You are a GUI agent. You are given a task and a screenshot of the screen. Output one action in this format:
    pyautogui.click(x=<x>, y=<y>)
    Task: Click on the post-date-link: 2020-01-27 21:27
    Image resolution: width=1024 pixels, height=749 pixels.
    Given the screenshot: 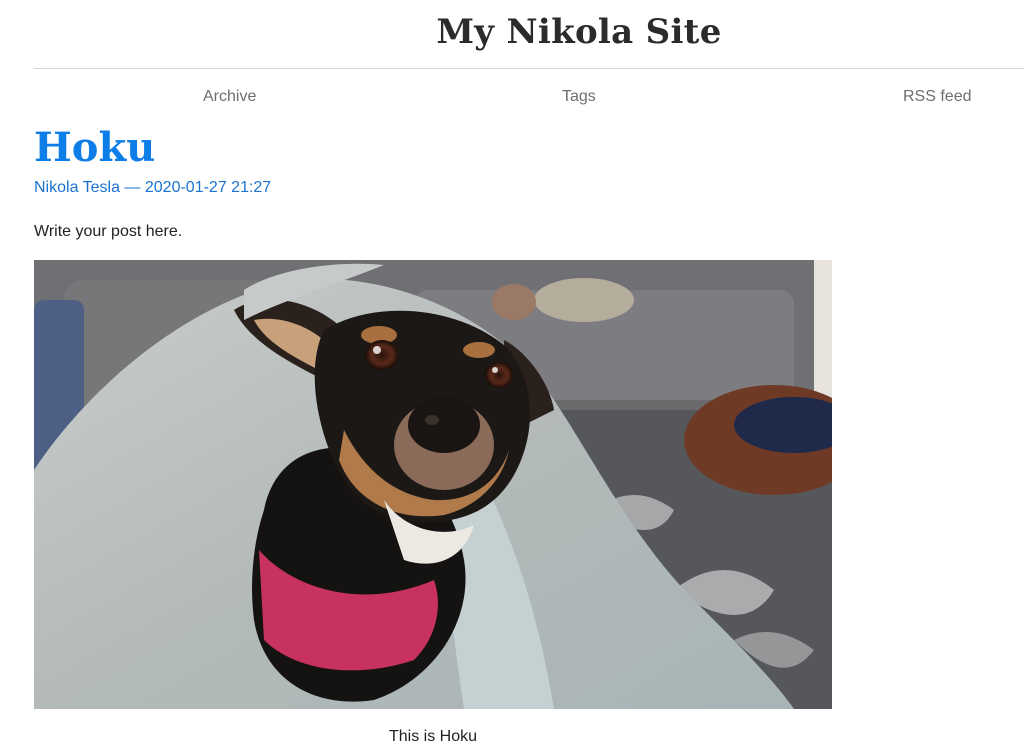 What is the action you would take?
    pyautogui.click(x=208, y=187)
    